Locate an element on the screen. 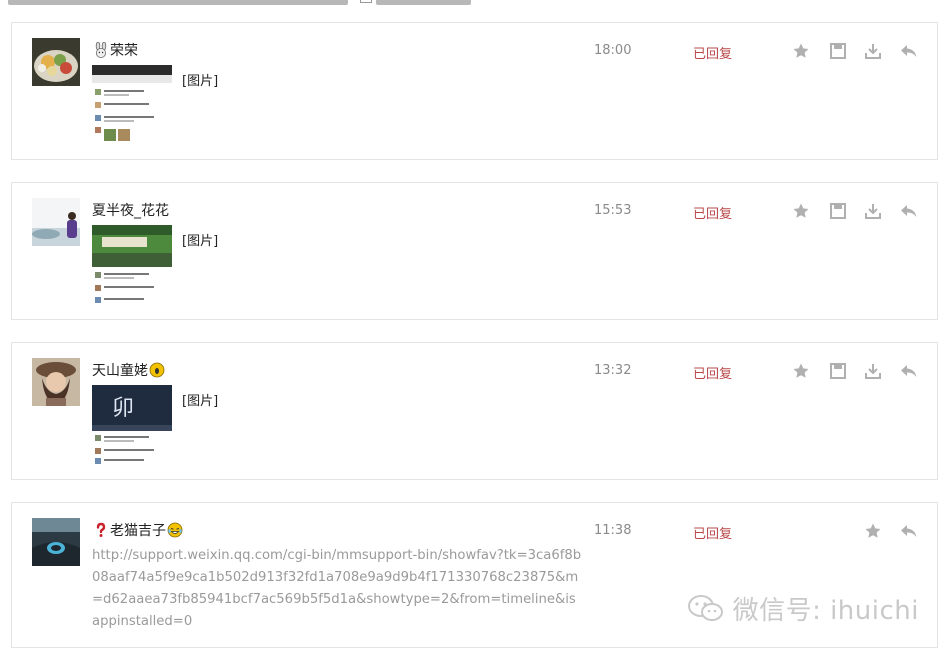  sender-nickname: 天山童姥 is located at coordinates (129, 370).